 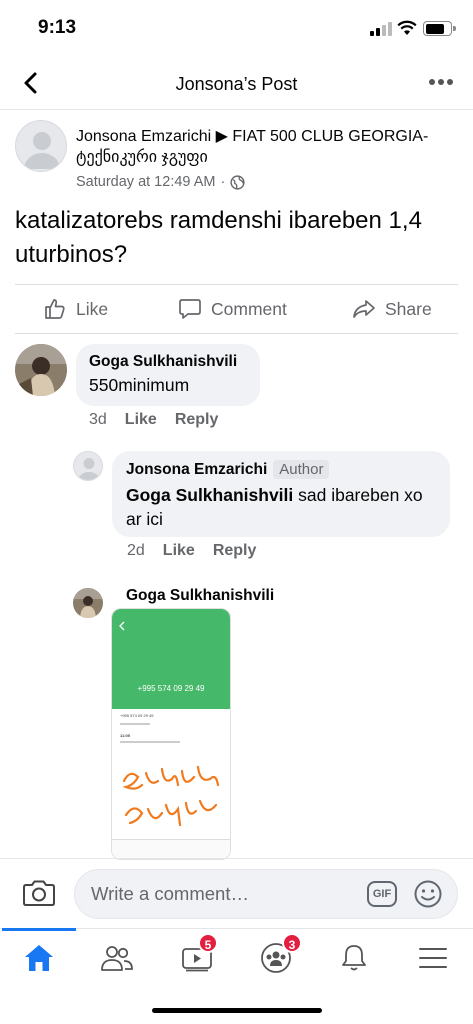 I want to click on globe-icon, so click(x=237, y=182).